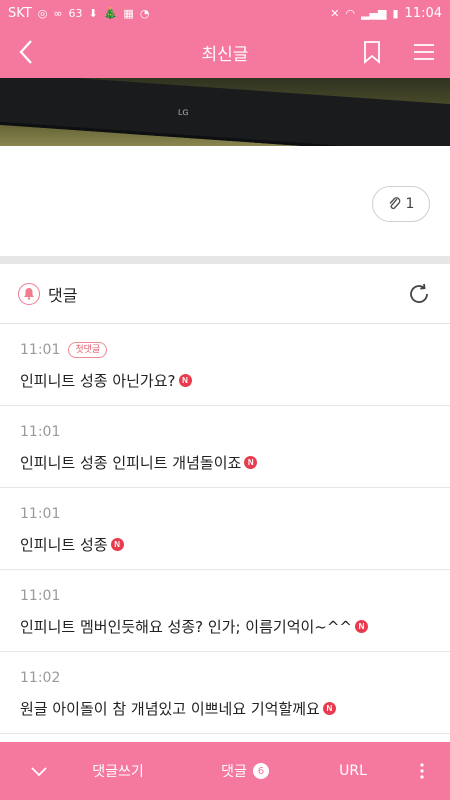  I want to click on comment-item: 11:01 인피니트 멤버인듯해요 성종? 인가; 이름기억이~^^ N, so click(225, 611).